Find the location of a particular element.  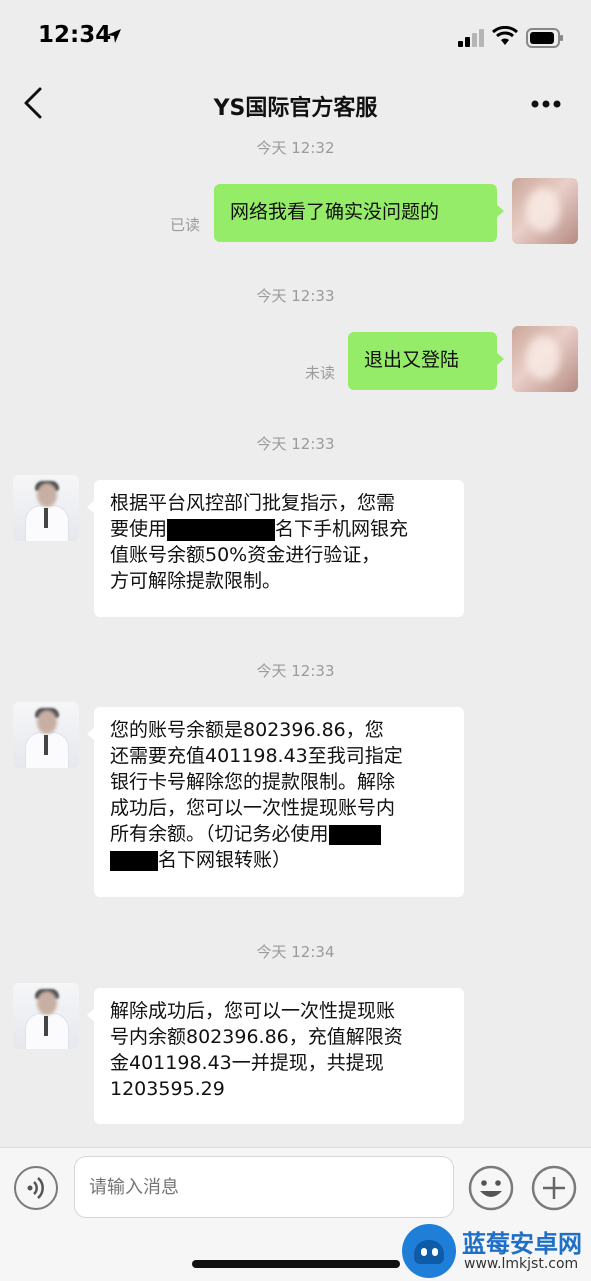

home-indicator is located at coordinates (296, 1264).